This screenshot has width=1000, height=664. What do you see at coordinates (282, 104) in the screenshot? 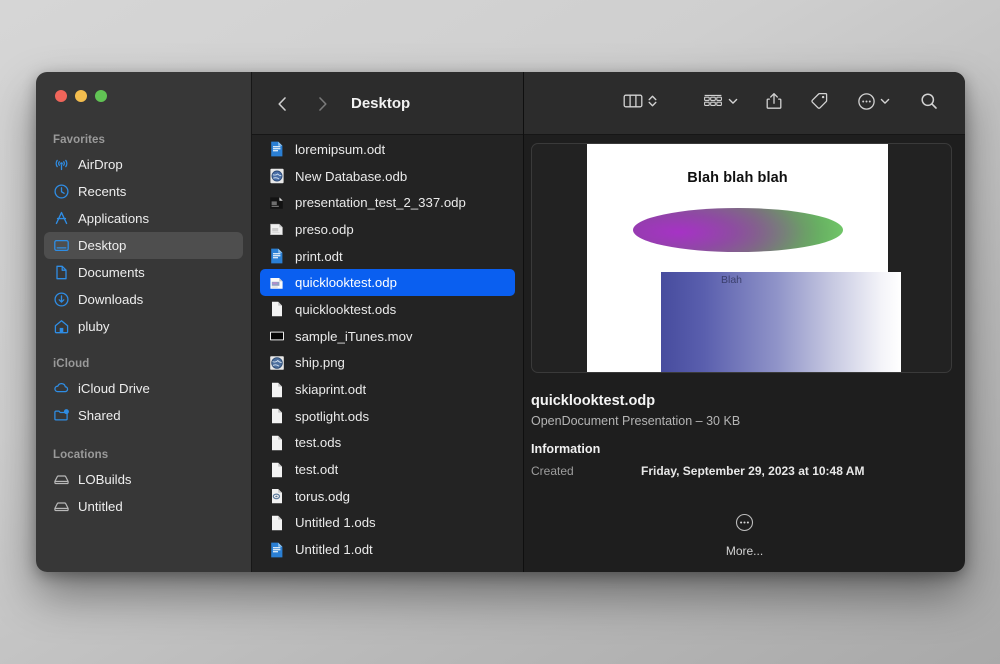
I see `back-button` at bounding box center [282, 104].